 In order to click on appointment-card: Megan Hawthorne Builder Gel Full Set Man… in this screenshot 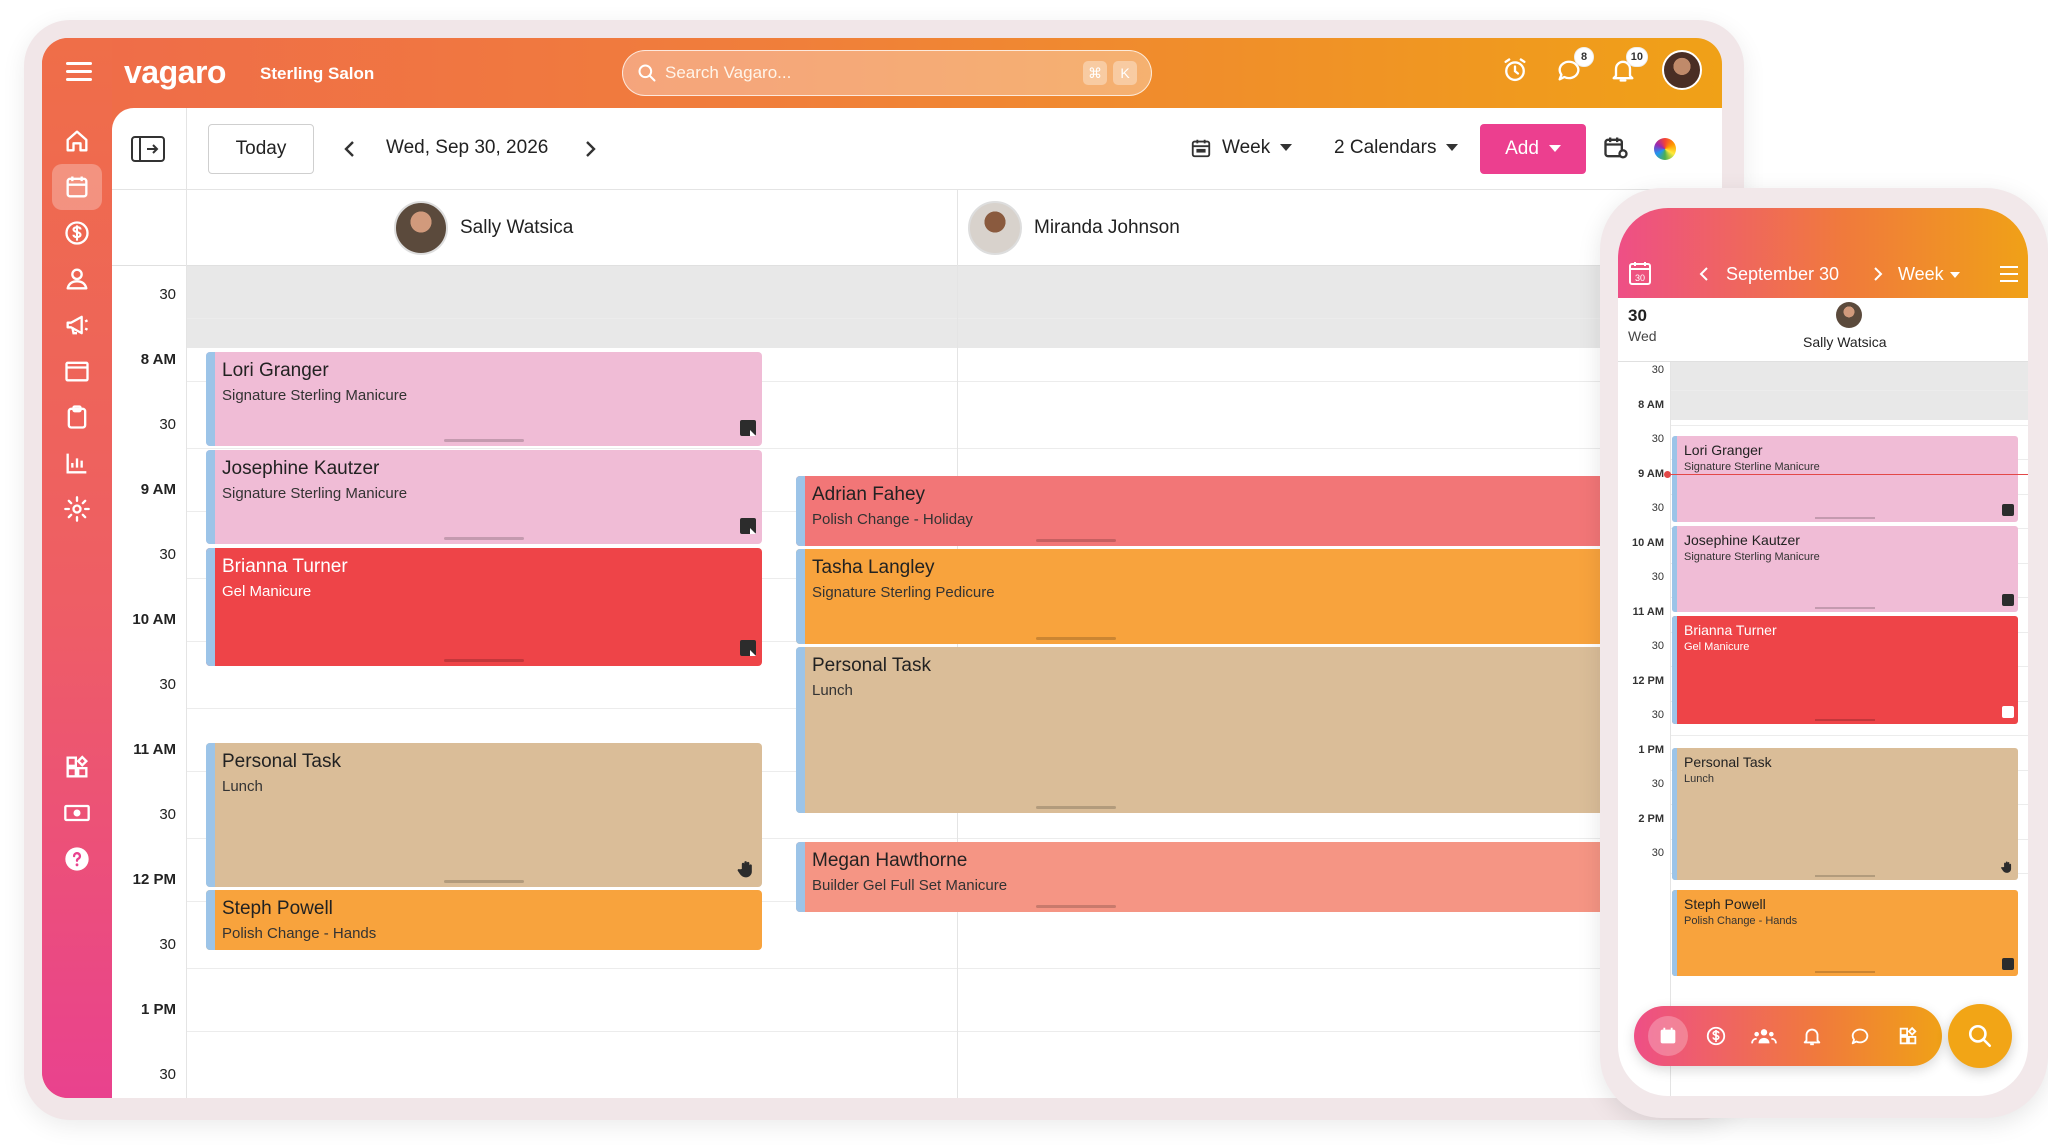, I will do `click(1259, 877)`.